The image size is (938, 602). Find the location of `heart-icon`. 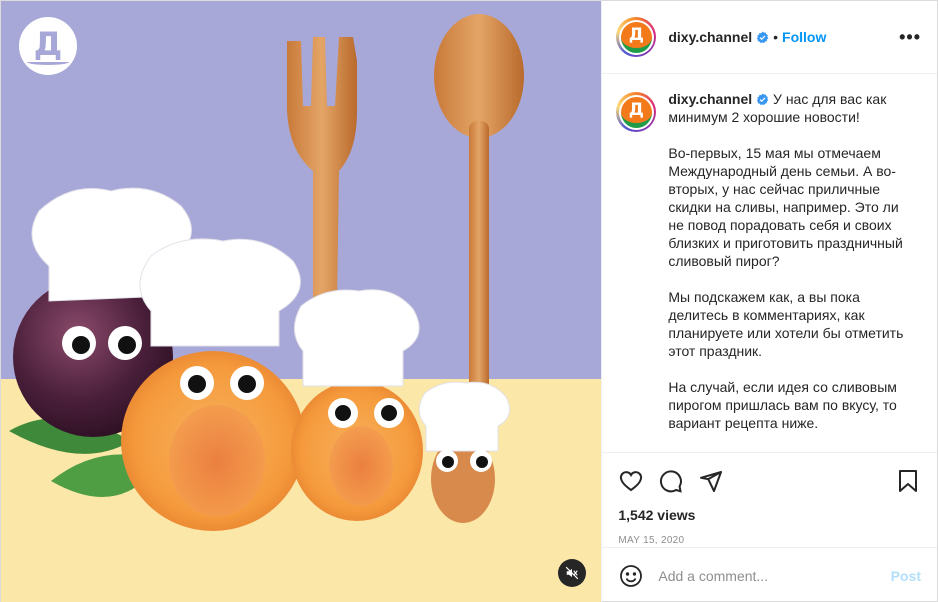

heart-icon is located at coordinates (631, 481).